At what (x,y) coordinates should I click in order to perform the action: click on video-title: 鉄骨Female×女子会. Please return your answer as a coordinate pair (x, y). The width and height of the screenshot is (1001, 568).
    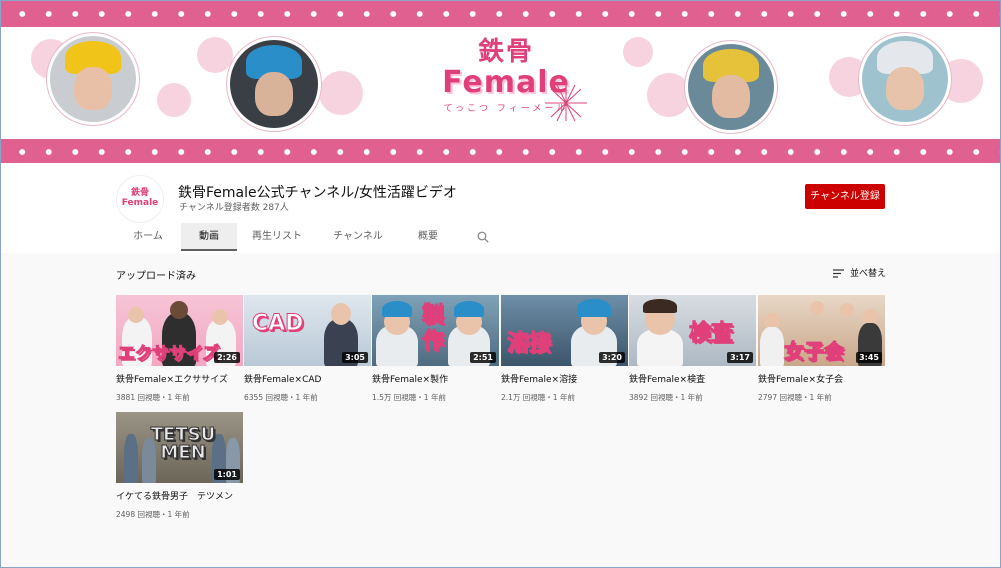
    Looking at the image, I should click on (821, 378).